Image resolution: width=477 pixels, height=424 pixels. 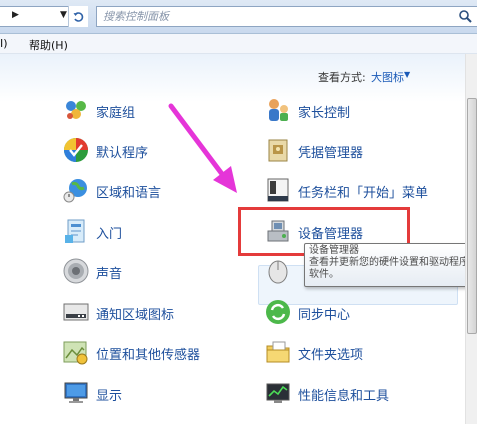 I want to click on item-label: 任务栏和「开始」菜单, so click(x=363, y=193).